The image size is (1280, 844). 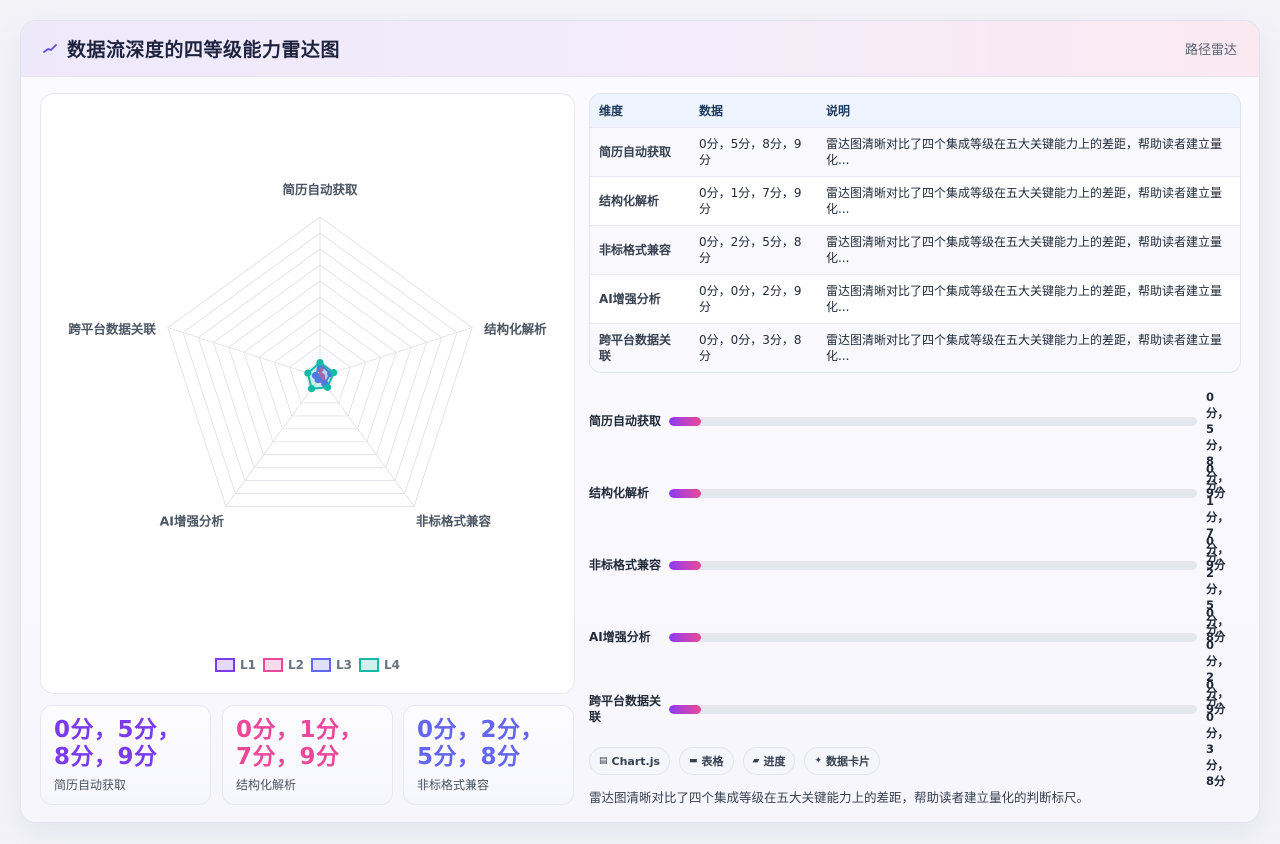 I want to click on progress-row: 跨平台数据关联 0分，0分，3分，8分, so click(x=915, y=729).